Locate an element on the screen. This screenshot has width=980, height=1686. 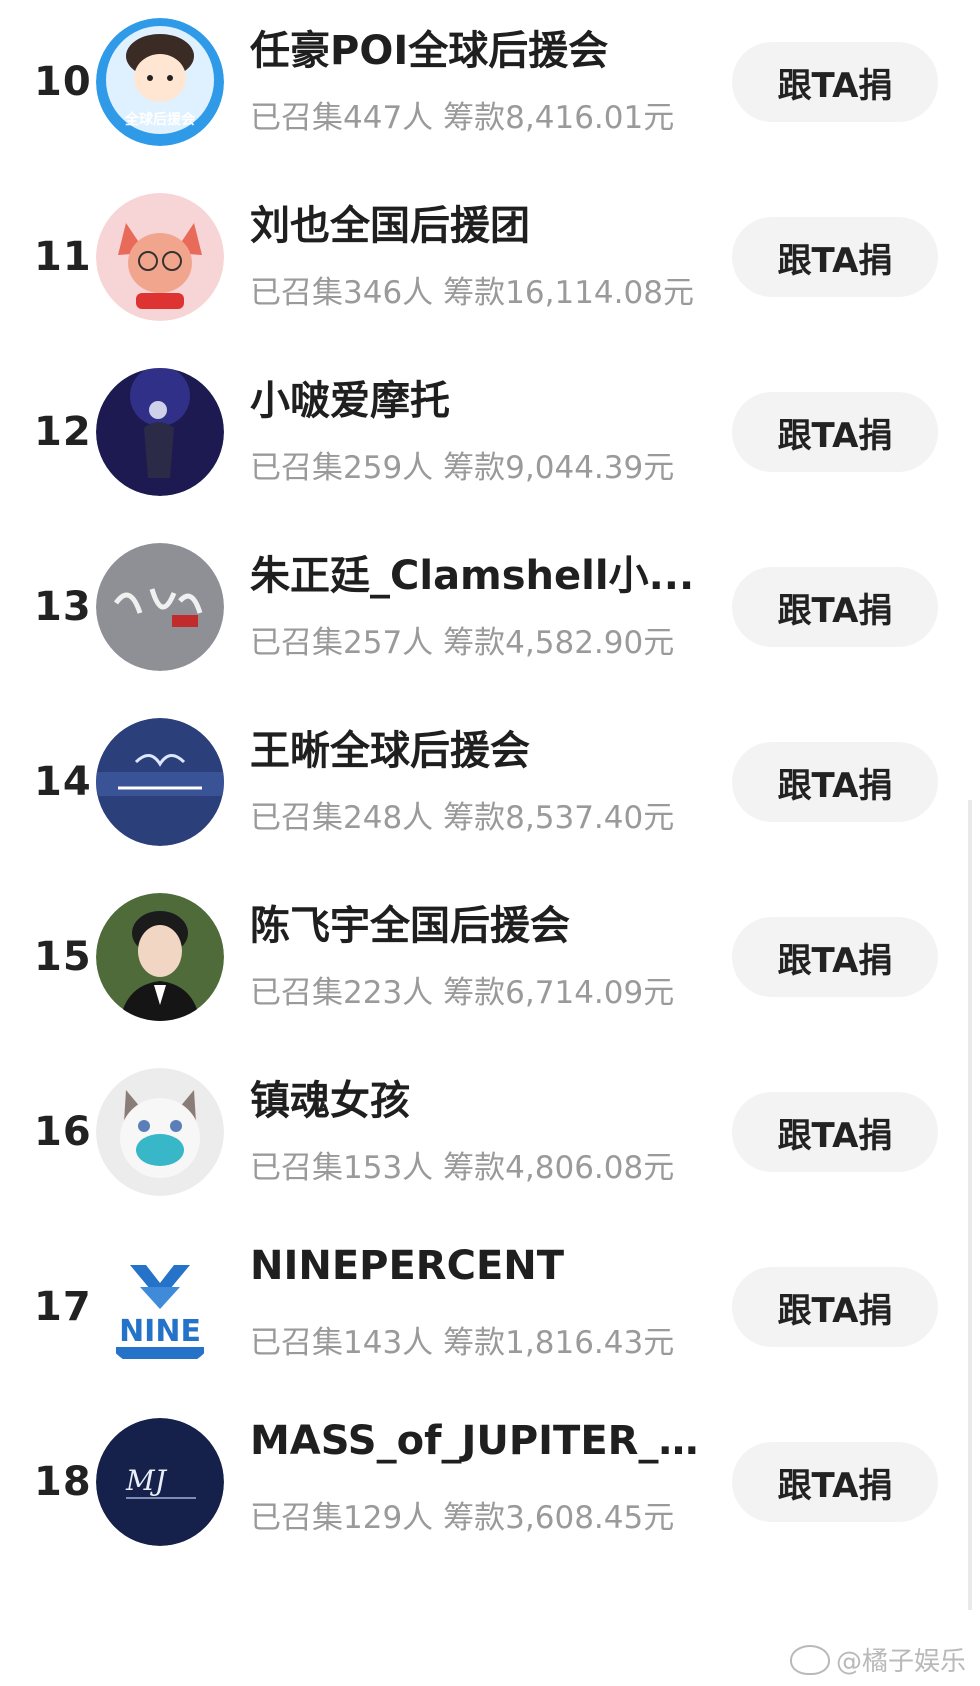
list-item: 12 小啵爱摩托 已召集259人 筹款9,044.39元 跟TA捐 is located at coordinates (490, 432).